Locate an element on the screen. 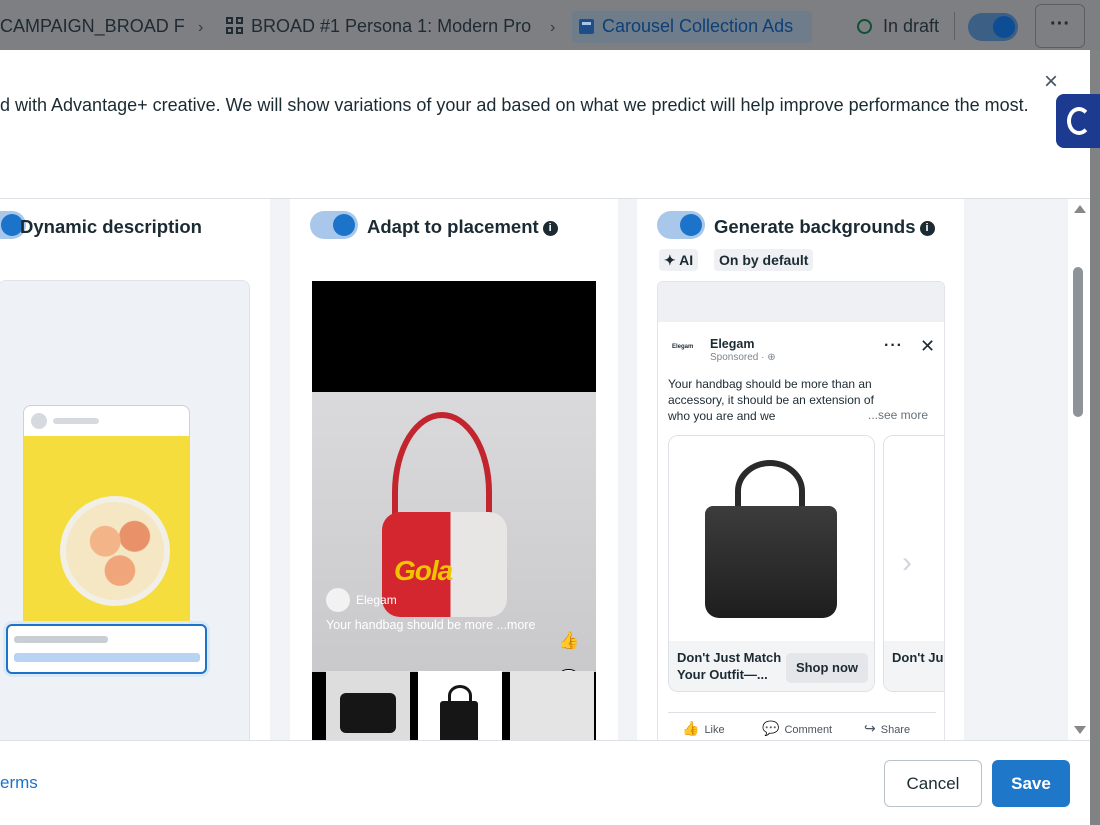  ad-caption: Your handbag should be more ...more is located at coordinates (431, 625).